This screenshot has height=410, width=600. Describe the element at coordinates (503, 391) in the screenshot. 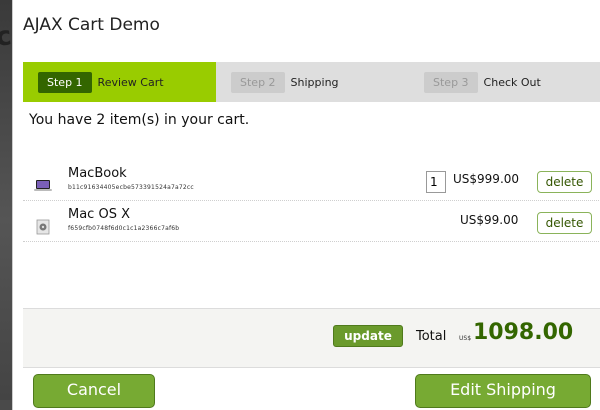

I see `edit-shipping-button: Edit Shipping` at that location.